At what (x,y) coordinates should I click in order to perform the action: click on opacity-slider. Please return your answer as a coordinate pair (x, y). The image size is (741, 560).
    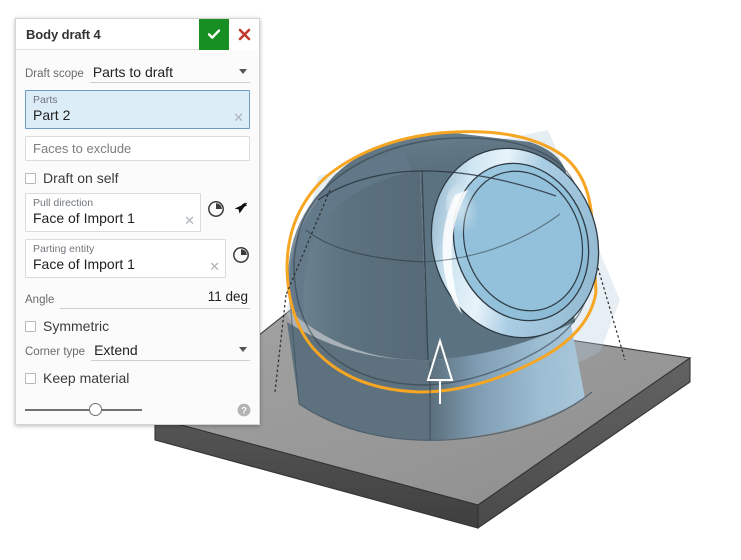
    Looking at the image, I should click on (83, 410).